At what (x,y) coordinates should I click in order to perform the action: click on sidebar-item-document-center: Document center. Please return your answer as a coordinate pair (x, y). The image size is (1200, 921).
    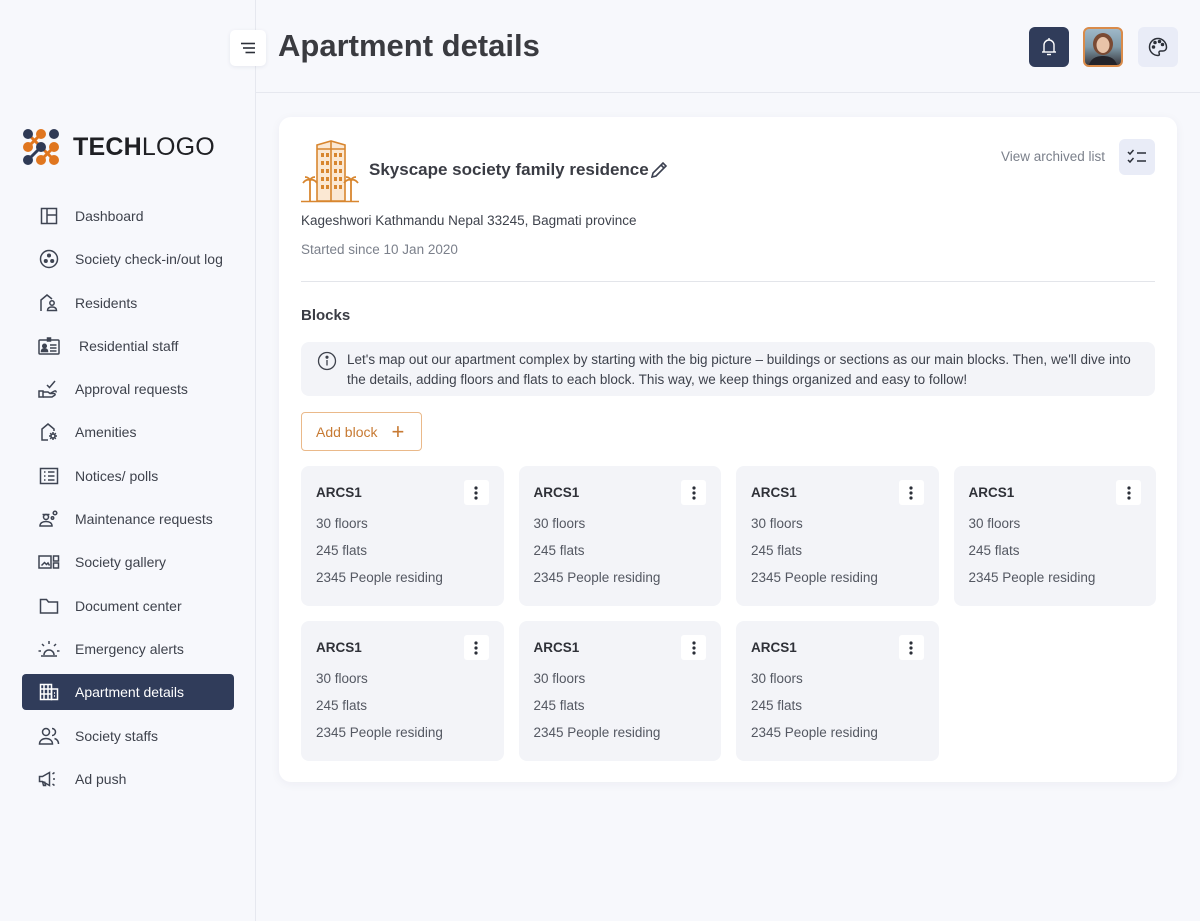
    Looking at the image, I should click on (128, 606).